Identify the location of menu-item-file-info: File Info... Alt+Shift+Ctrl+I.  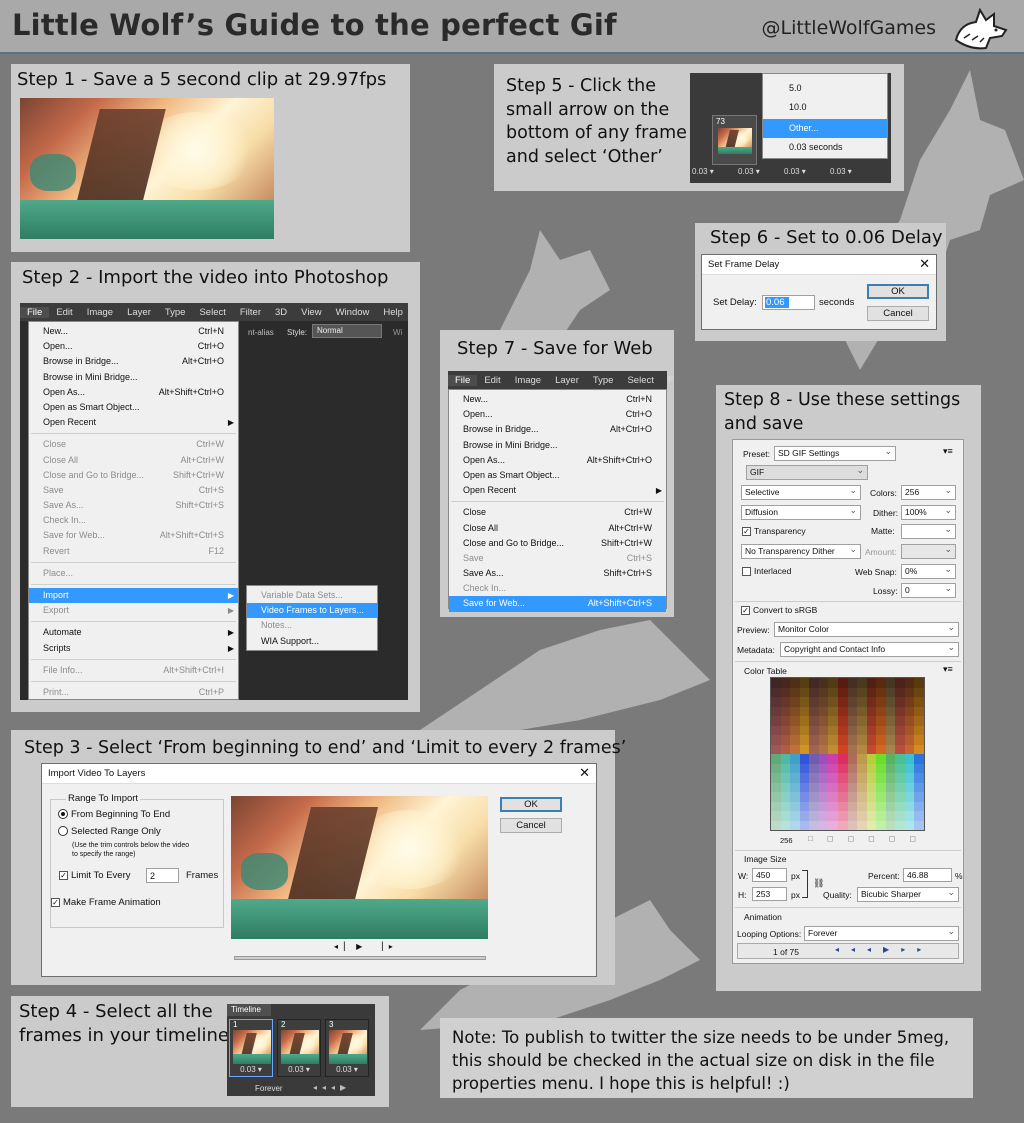
(133, 670).